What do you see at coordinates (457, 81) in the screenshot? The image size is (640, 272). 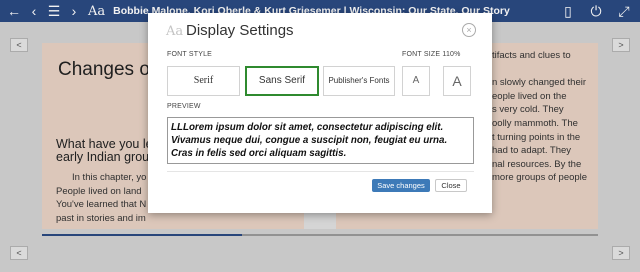 I see `font-size-increase-button: A` at bounding box center [457, 81].